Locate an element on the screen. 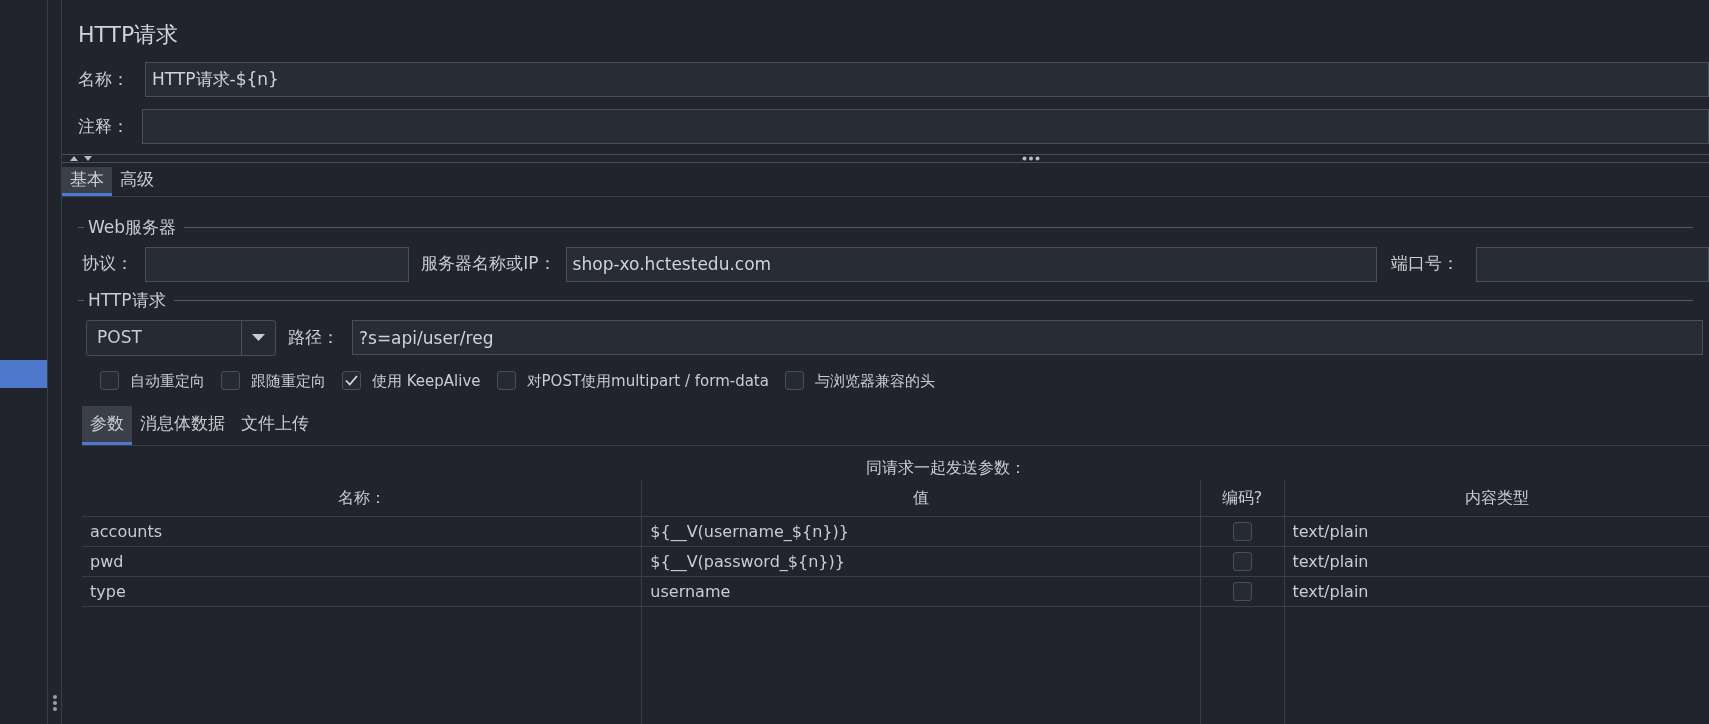 The height and width of the screenshot is (724, 1709). table-cell-text: pwd is located at coordinates (107, 561).